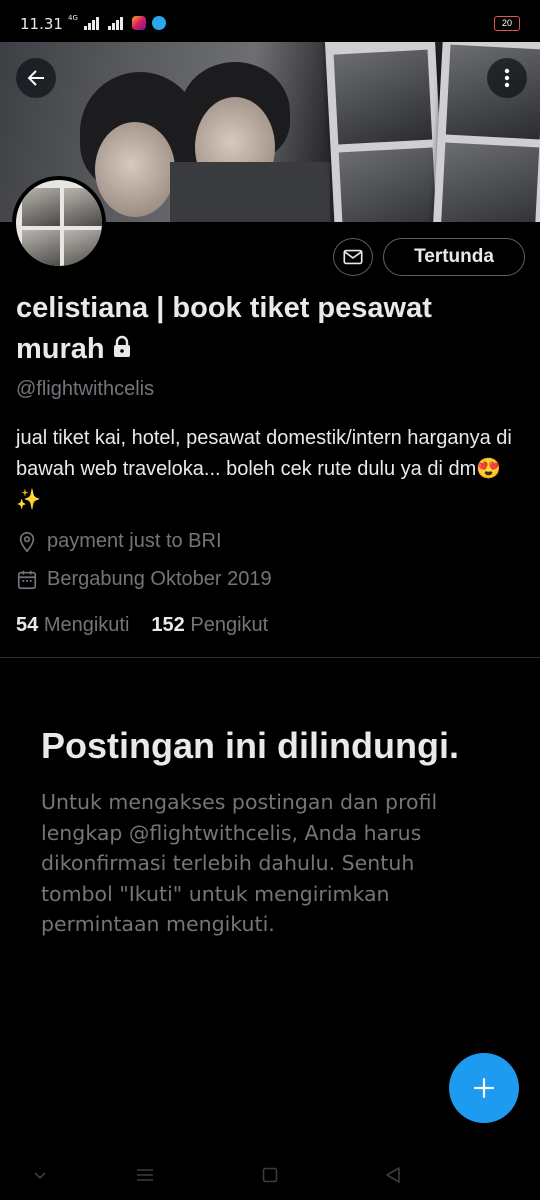  I want to click on following-count: 54, so click(27, 625).